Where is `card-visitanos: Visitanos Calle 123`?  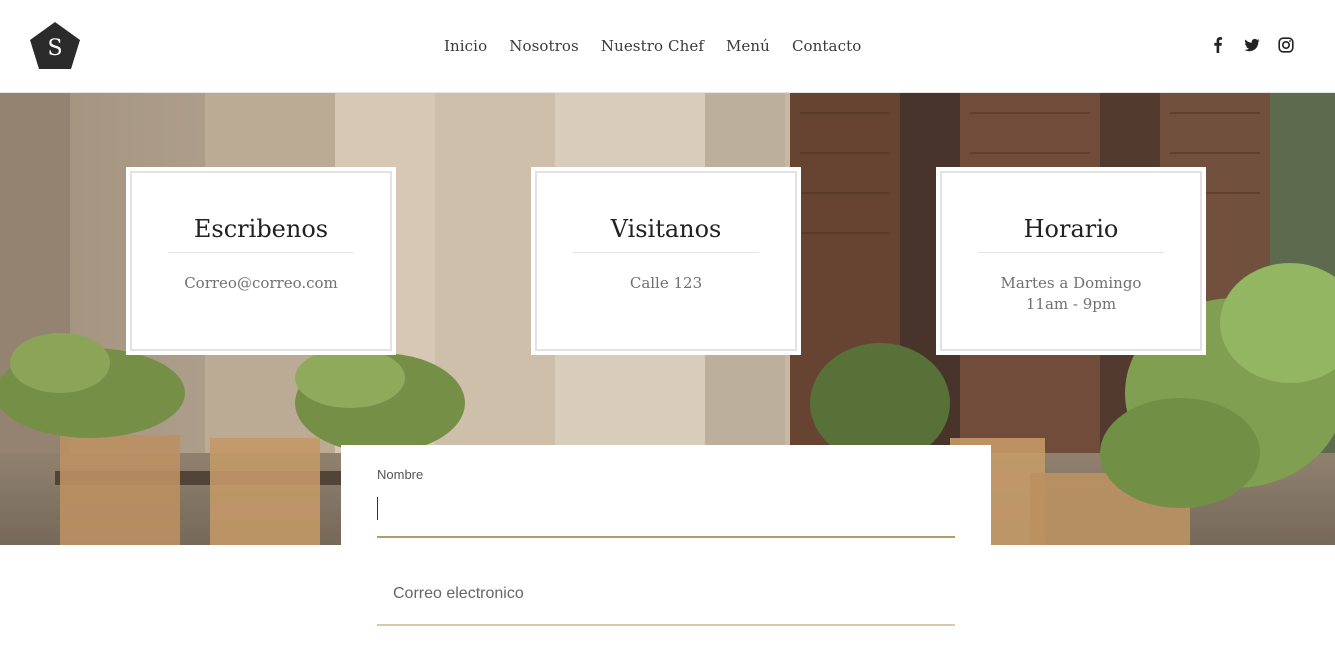 card-visitanos: Visitanos Calle 123 is located at coordinates (666, 261).